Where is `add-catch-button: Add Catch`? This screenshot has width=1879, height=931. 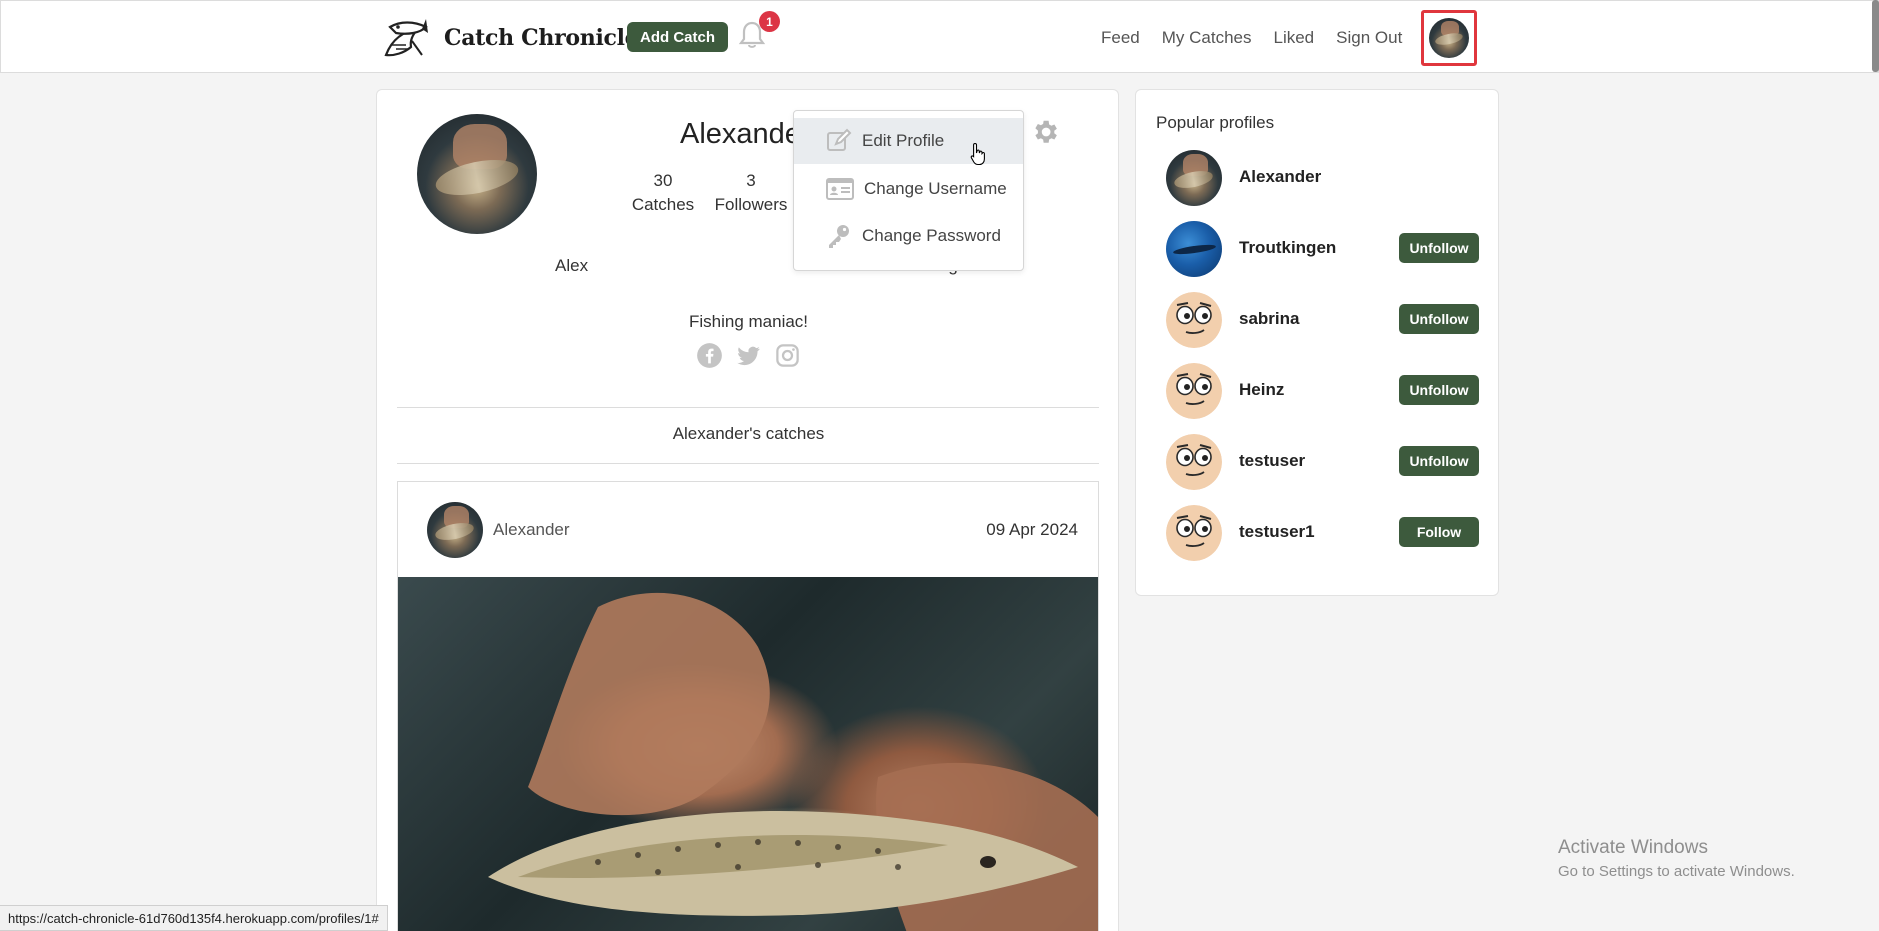
add-catch-button: Add Catch is located at coordinates (677, 37).